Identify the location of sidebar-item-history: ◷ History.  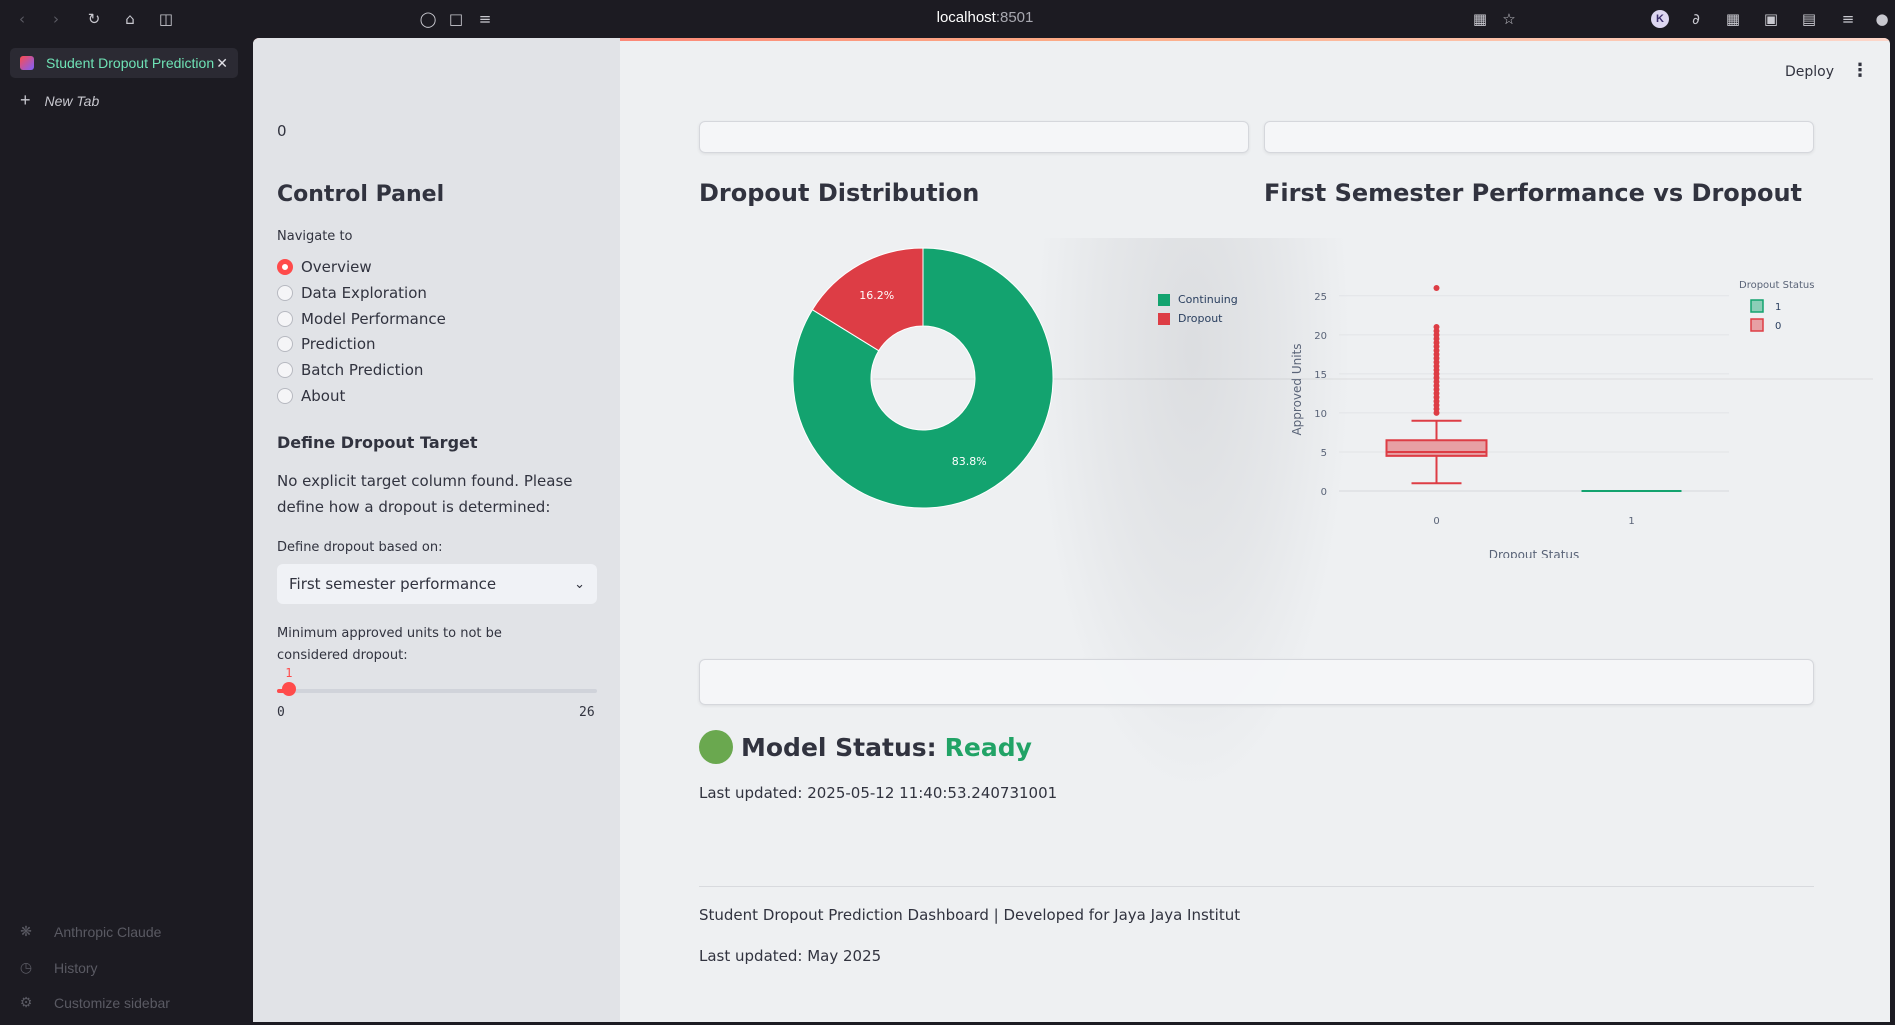
(57, 968).